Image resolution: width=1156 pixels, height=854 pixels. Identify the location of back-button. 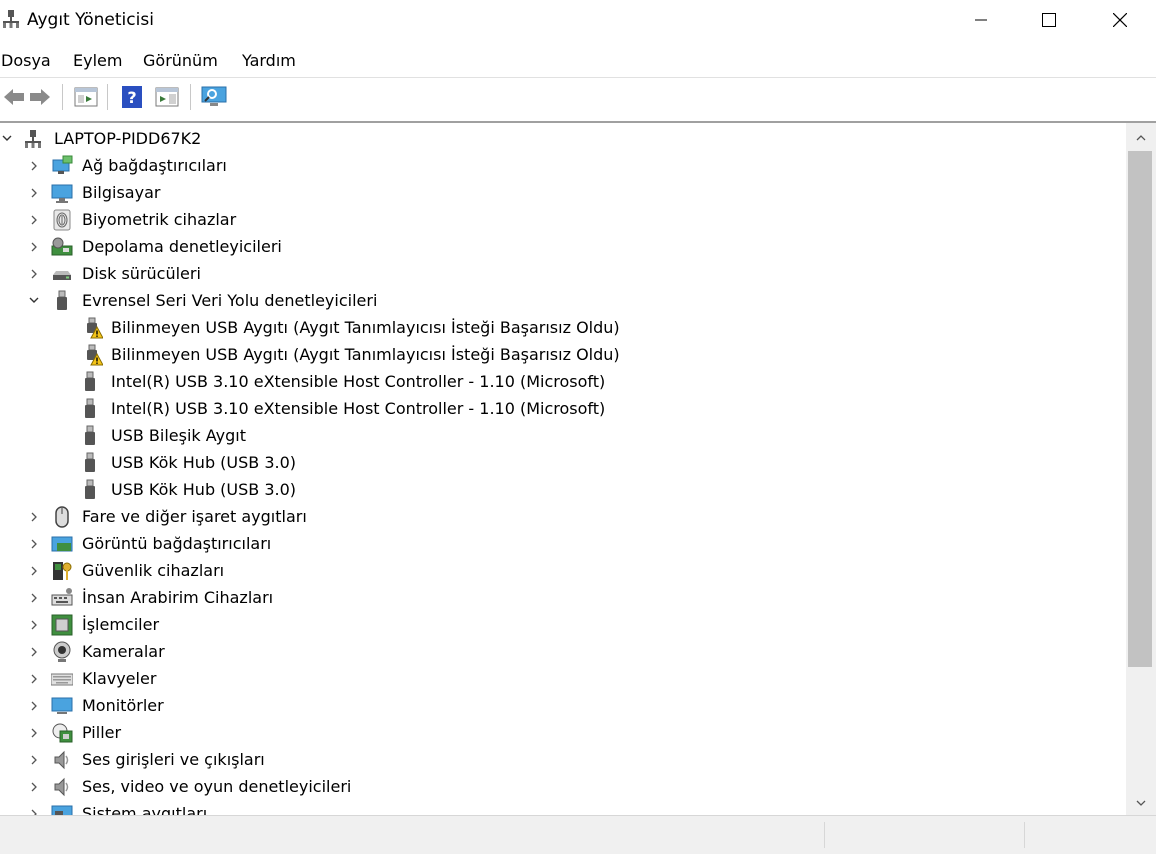
(14, 97).